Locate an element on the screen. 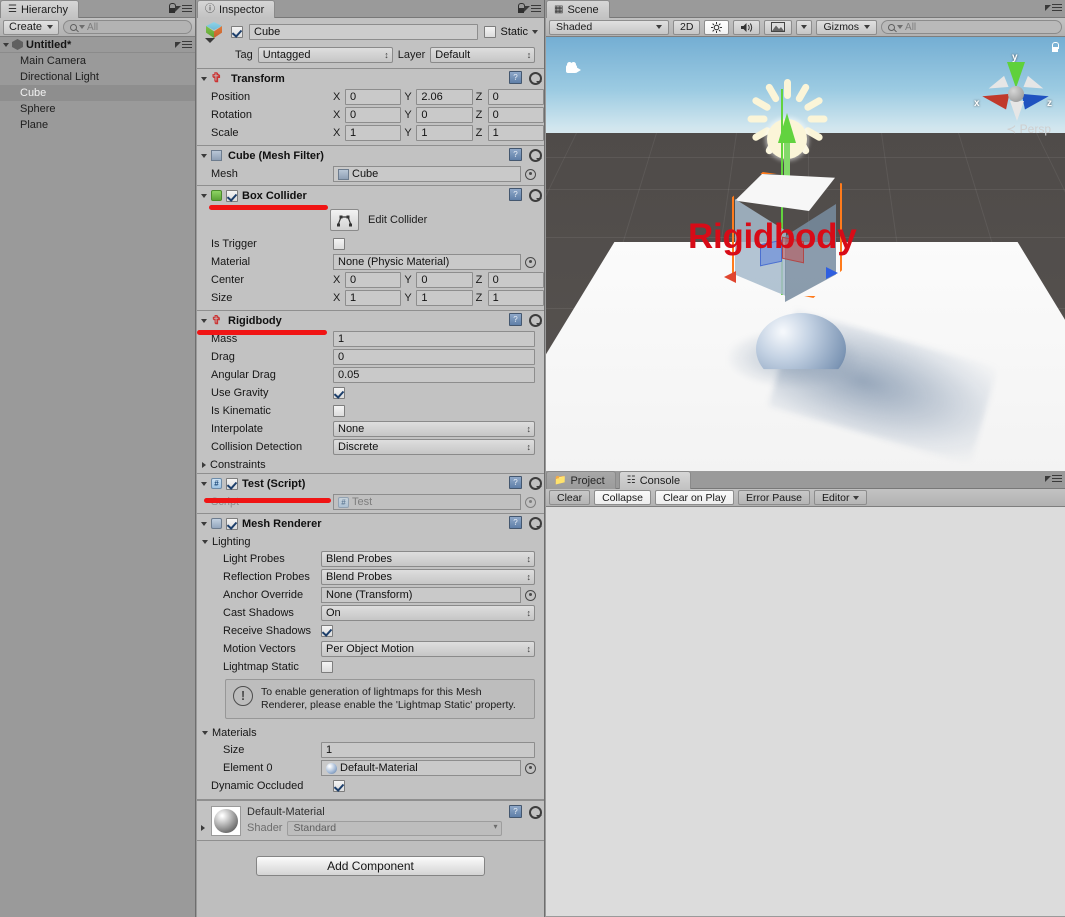  position-x-field: 0 is located at coordinates (373, 97).